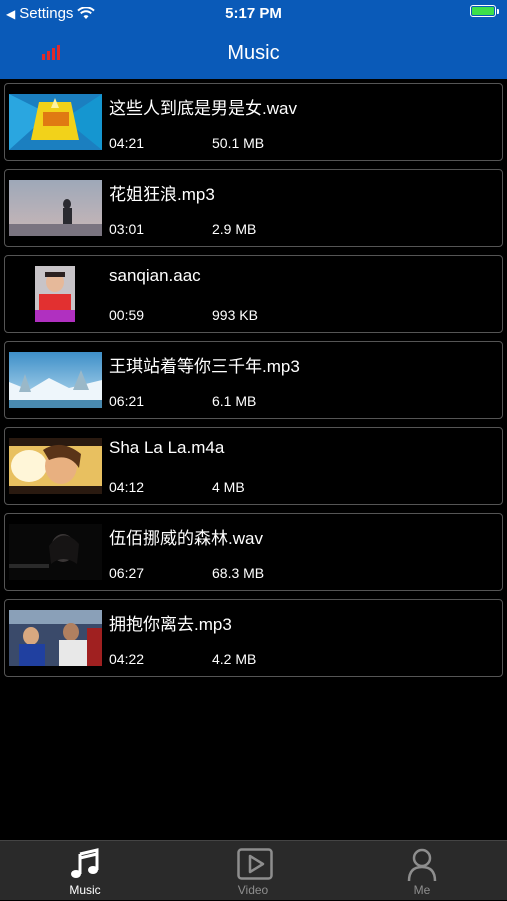 This screenshot has width=507, height=901. I want to click on item-size: 6.1 MB, so click(234, 401).